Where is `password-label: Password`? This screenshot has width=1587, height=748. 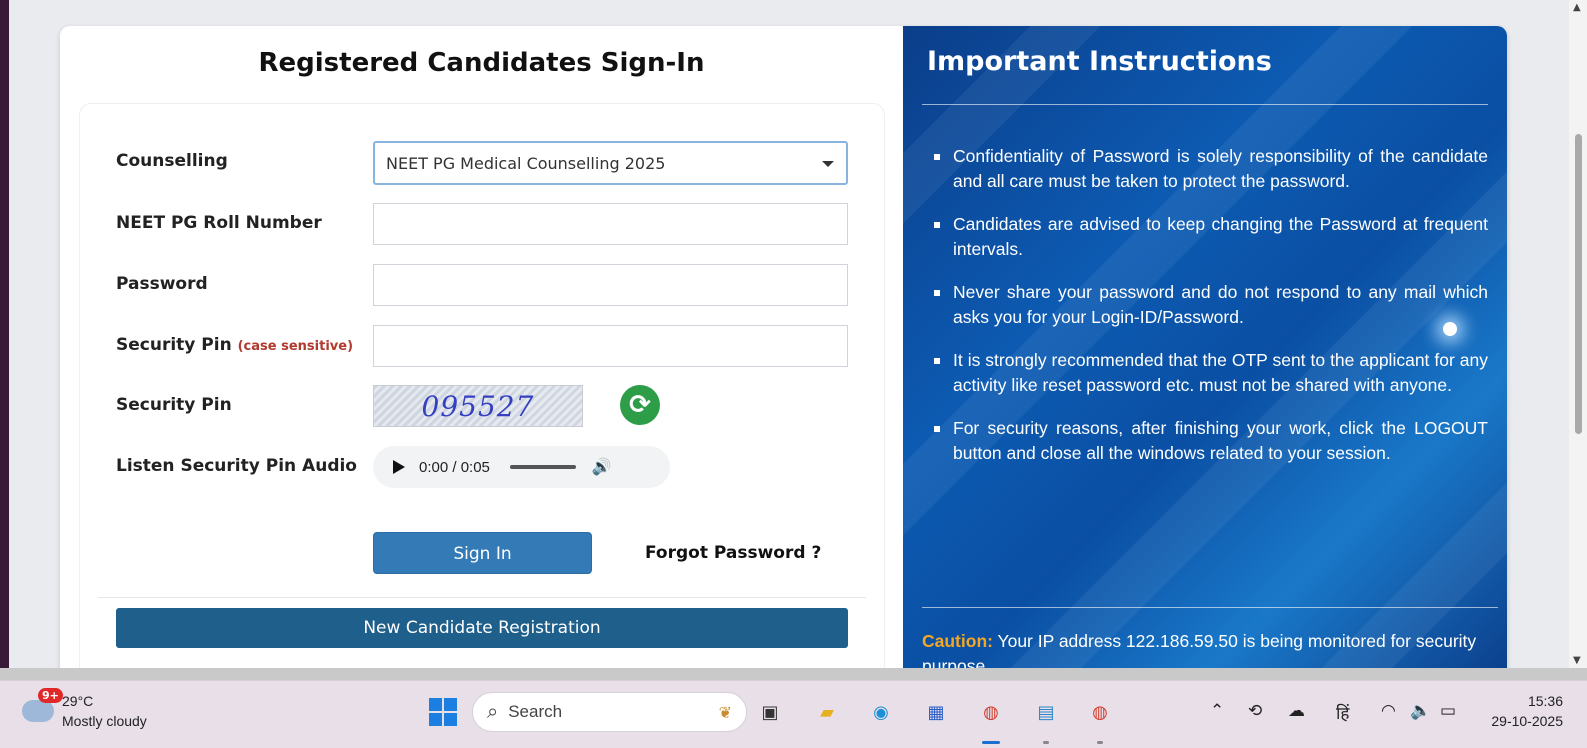 password-label: Password is located at coordinates (162, 284).